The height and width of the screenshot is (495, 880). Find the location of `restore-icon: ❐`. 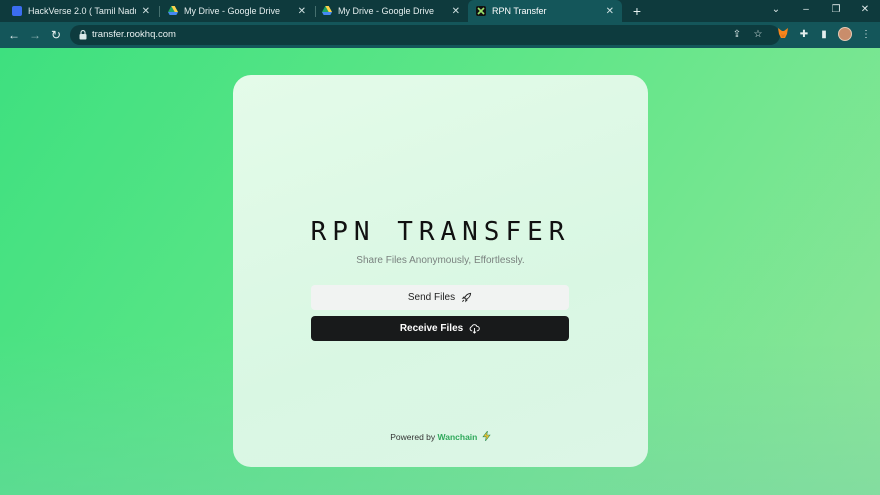

restore-icon: ❐ is located at coordinates (836, 11).